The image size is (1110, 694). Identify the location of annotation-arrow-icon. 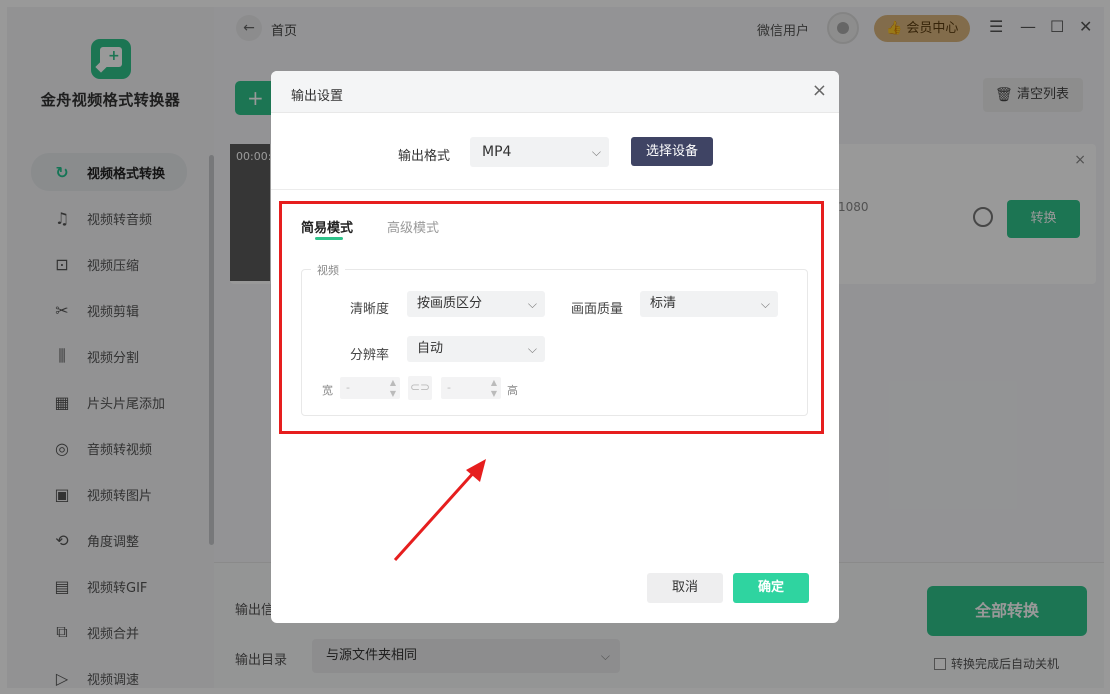
(439, 510).